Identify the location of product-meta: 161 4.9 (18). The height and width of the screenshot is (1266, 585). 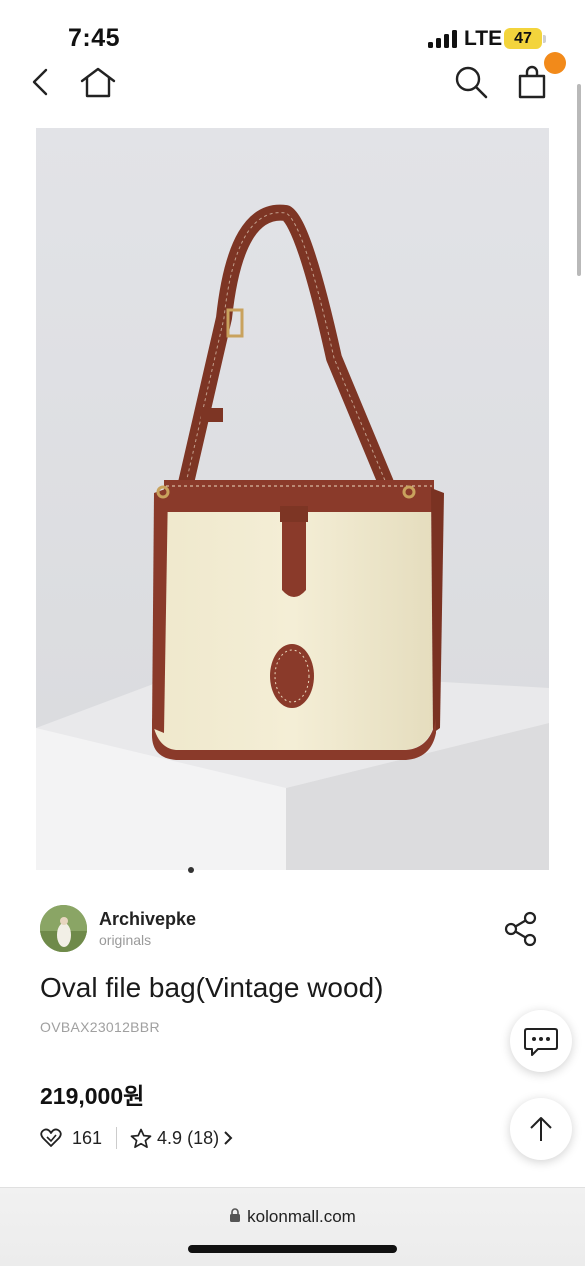
(137, 1138).